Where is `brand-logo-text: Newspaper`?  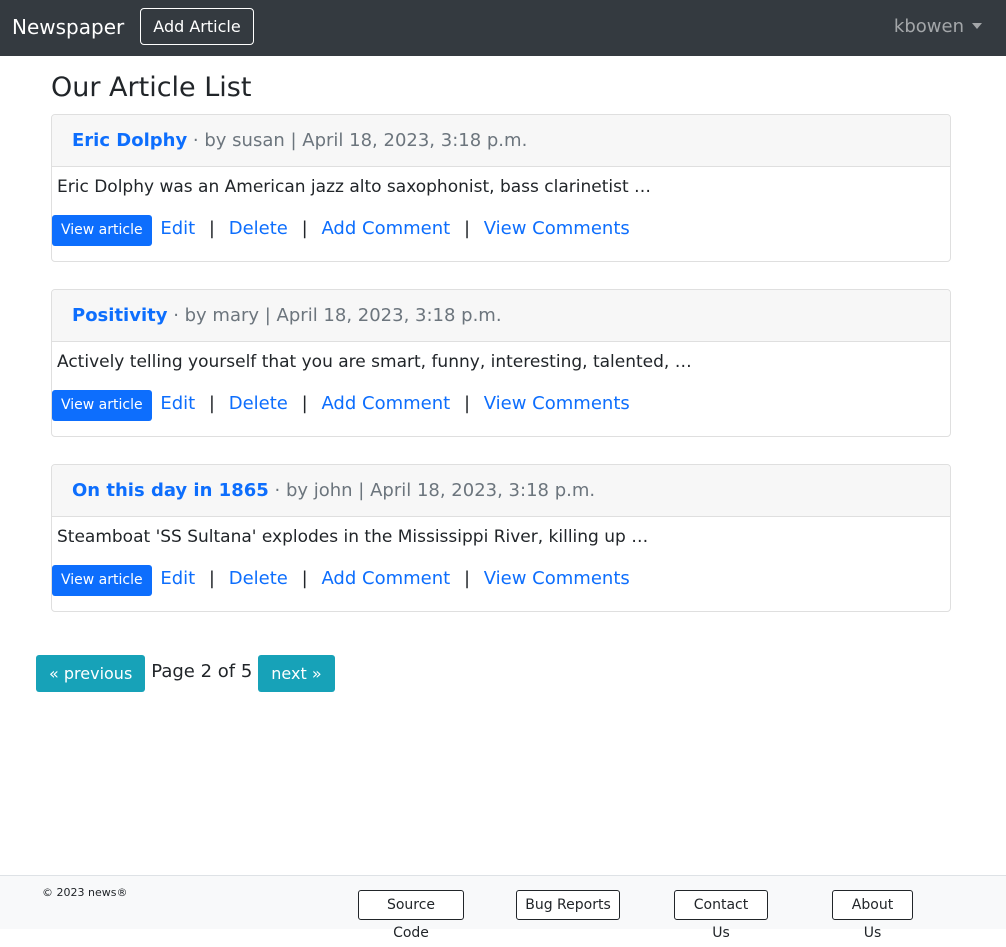
brand-logo-text: Newspaper is located at coordinates (68, 27).